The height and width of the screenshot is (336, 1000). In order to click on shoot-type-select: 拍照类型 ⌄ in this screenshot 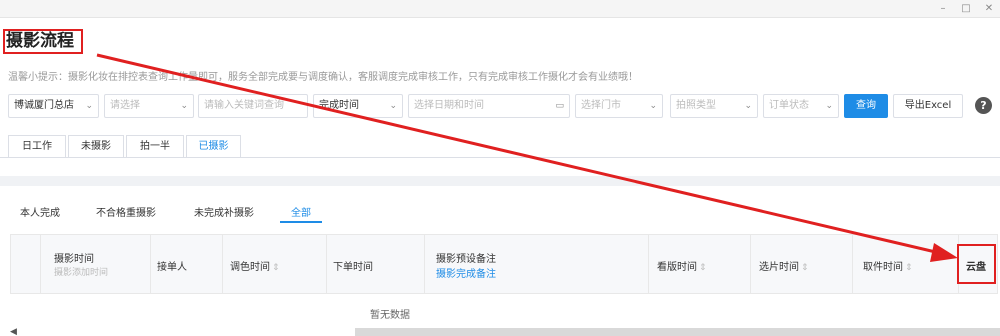, I will do `click(714, 106)`.